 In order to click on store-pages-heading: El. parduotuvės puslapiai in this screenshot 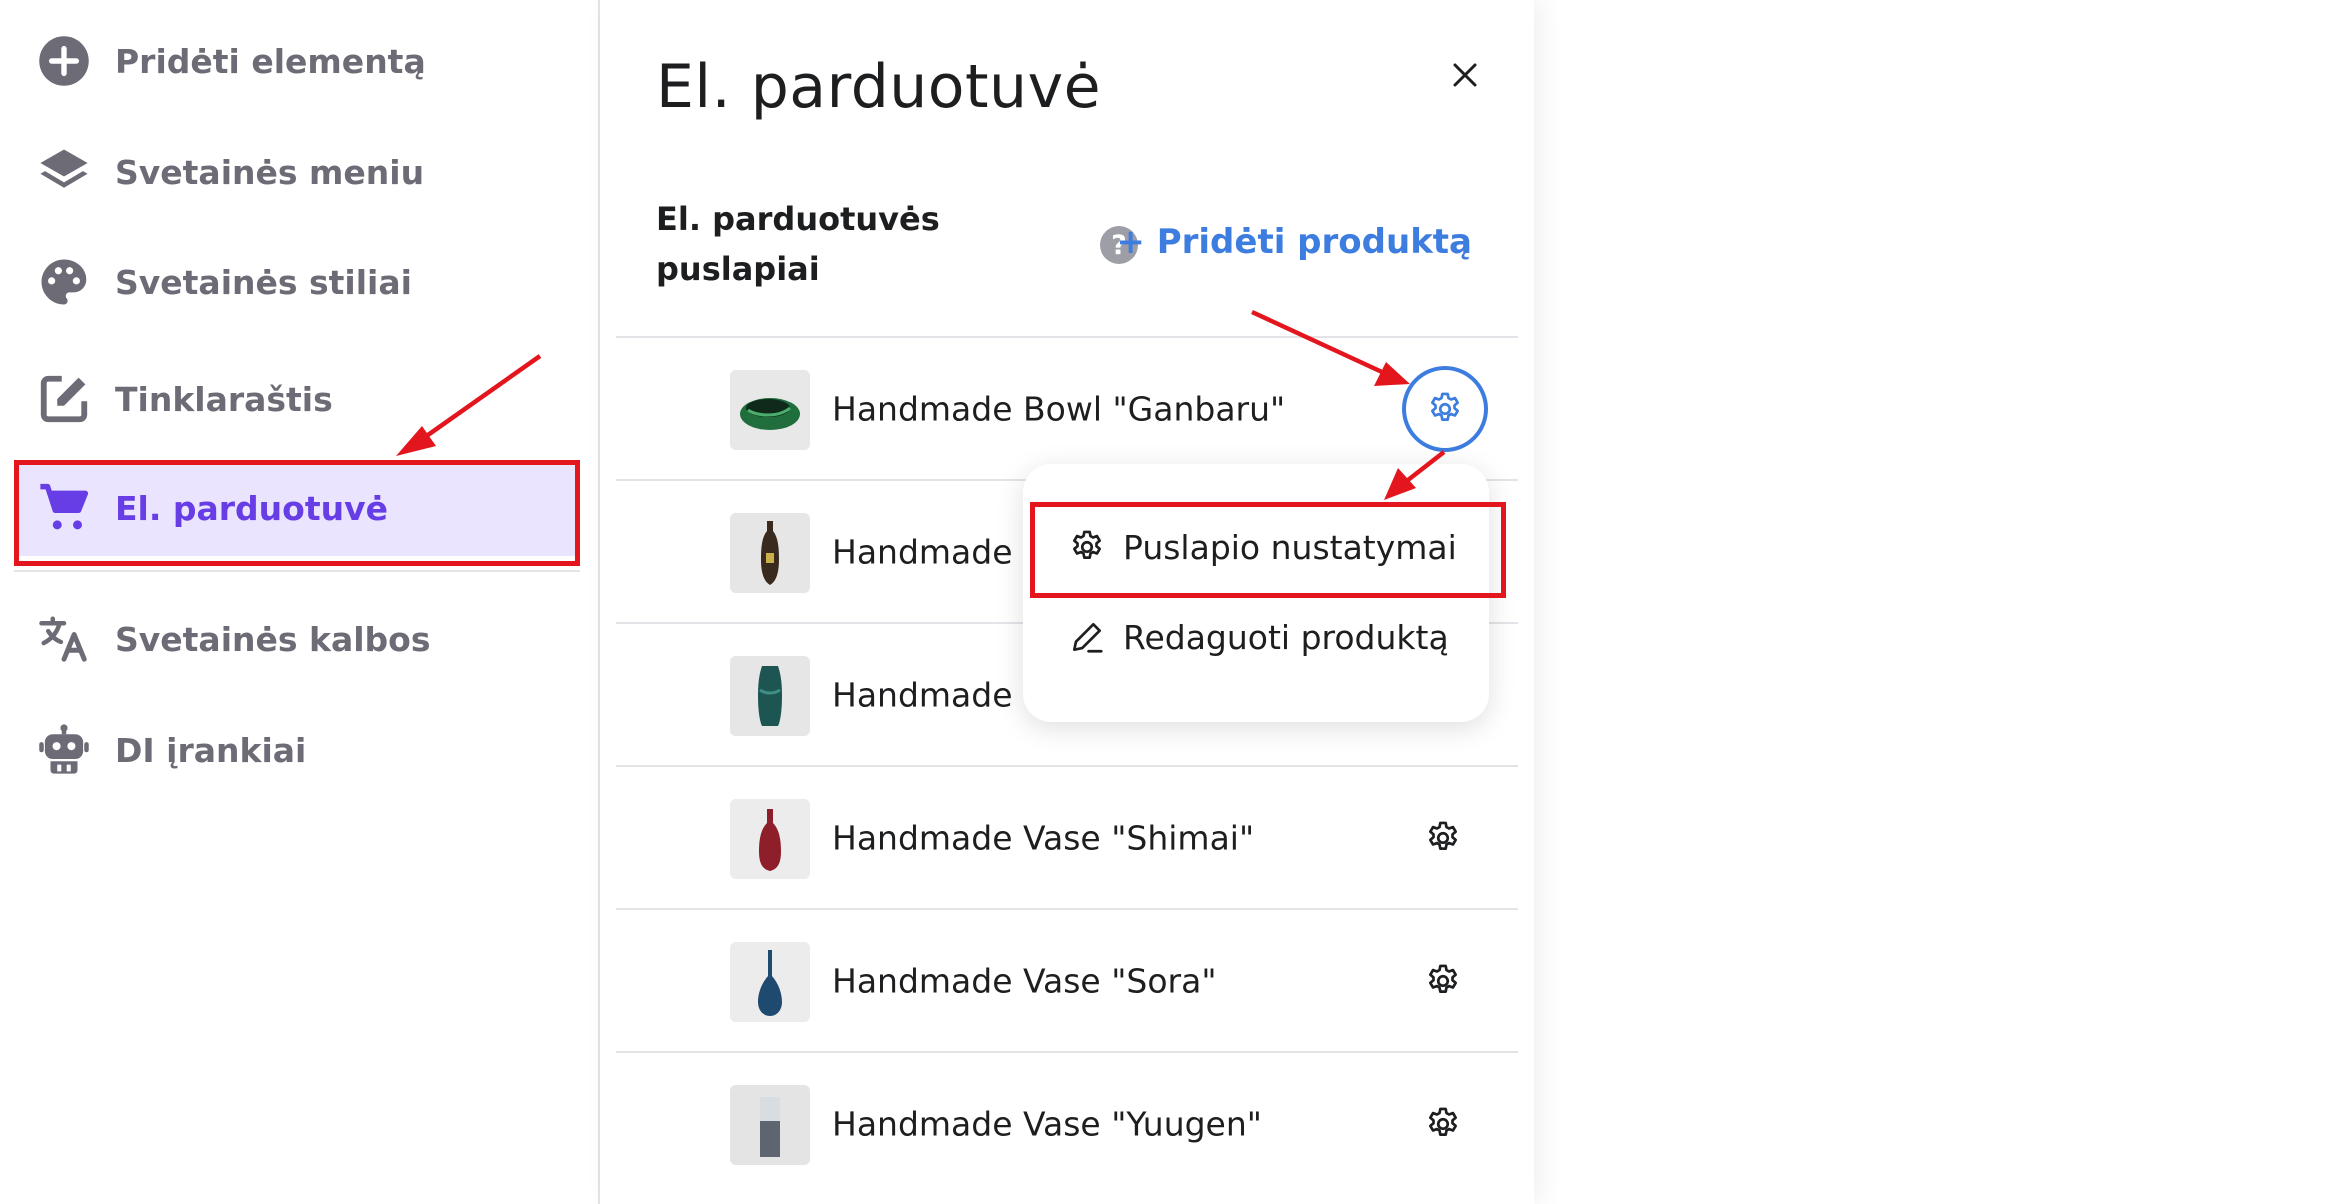, I will do `click(798, 244)`.